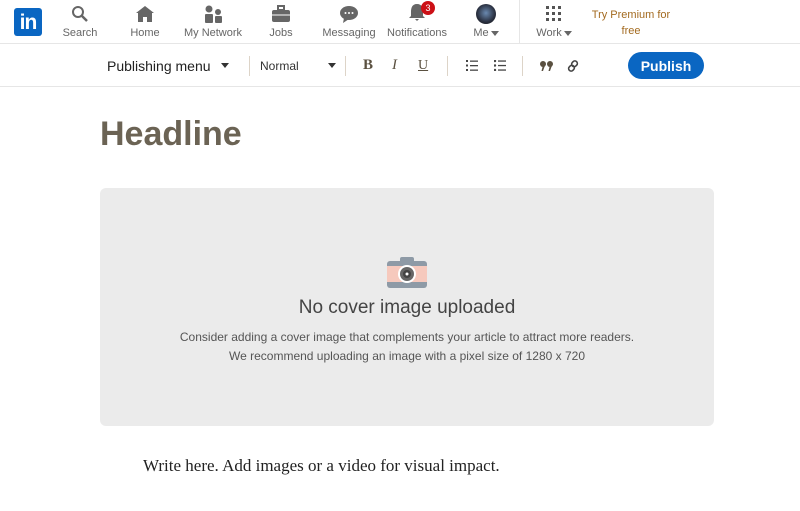 This screenshot has height=511, width=800. I want to click on try-premium-link: Try Premium for free, so click(631, 23).